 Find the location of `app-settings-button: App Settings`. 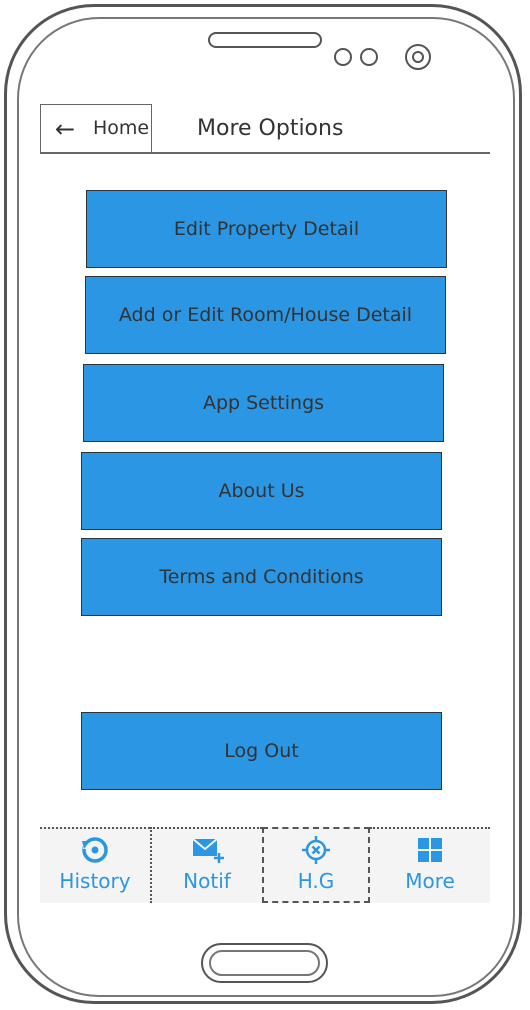

app-settings-button: App Settings is located at coordinates (263, 403).